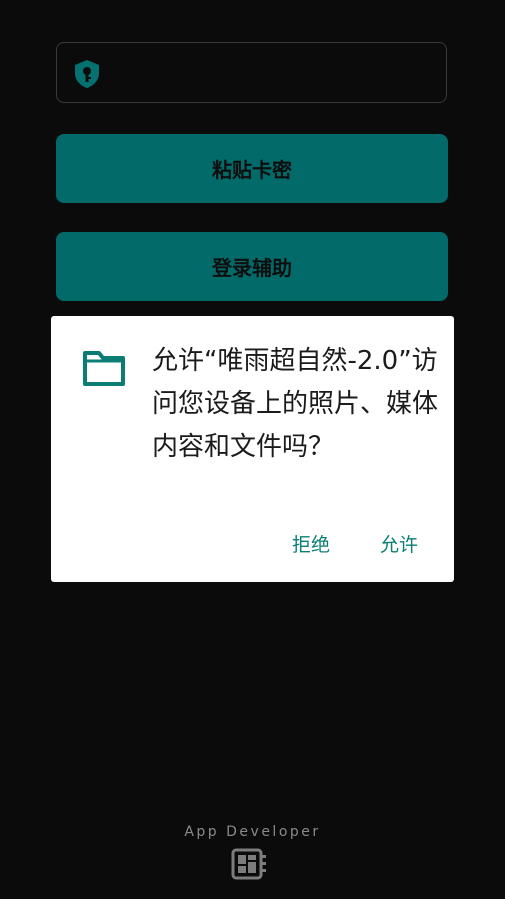 The image size is (505, 899). I want to click on shield-key-icon, so click(87, 74).